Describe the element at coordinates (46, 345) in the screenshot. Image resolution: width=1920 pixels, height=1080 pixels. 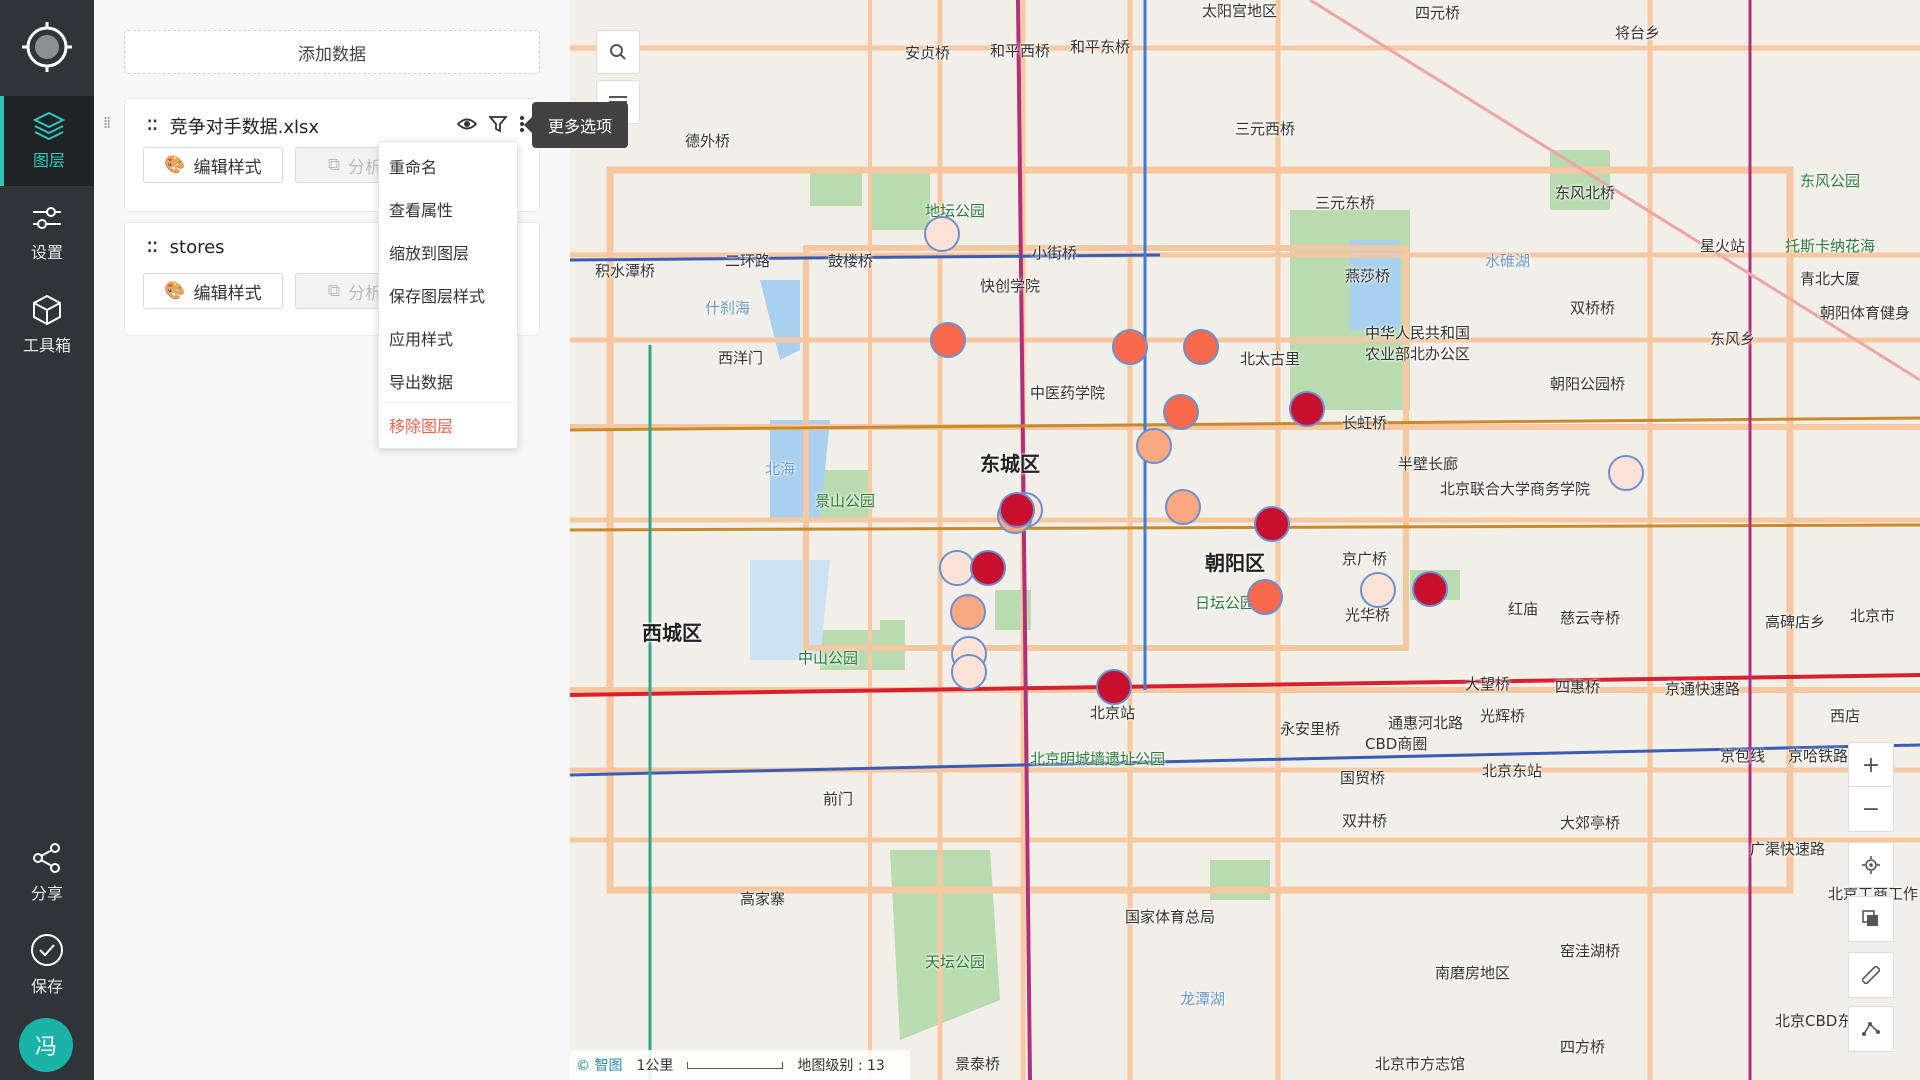
I see `sidebar-item-label: 工具箱` at that location.